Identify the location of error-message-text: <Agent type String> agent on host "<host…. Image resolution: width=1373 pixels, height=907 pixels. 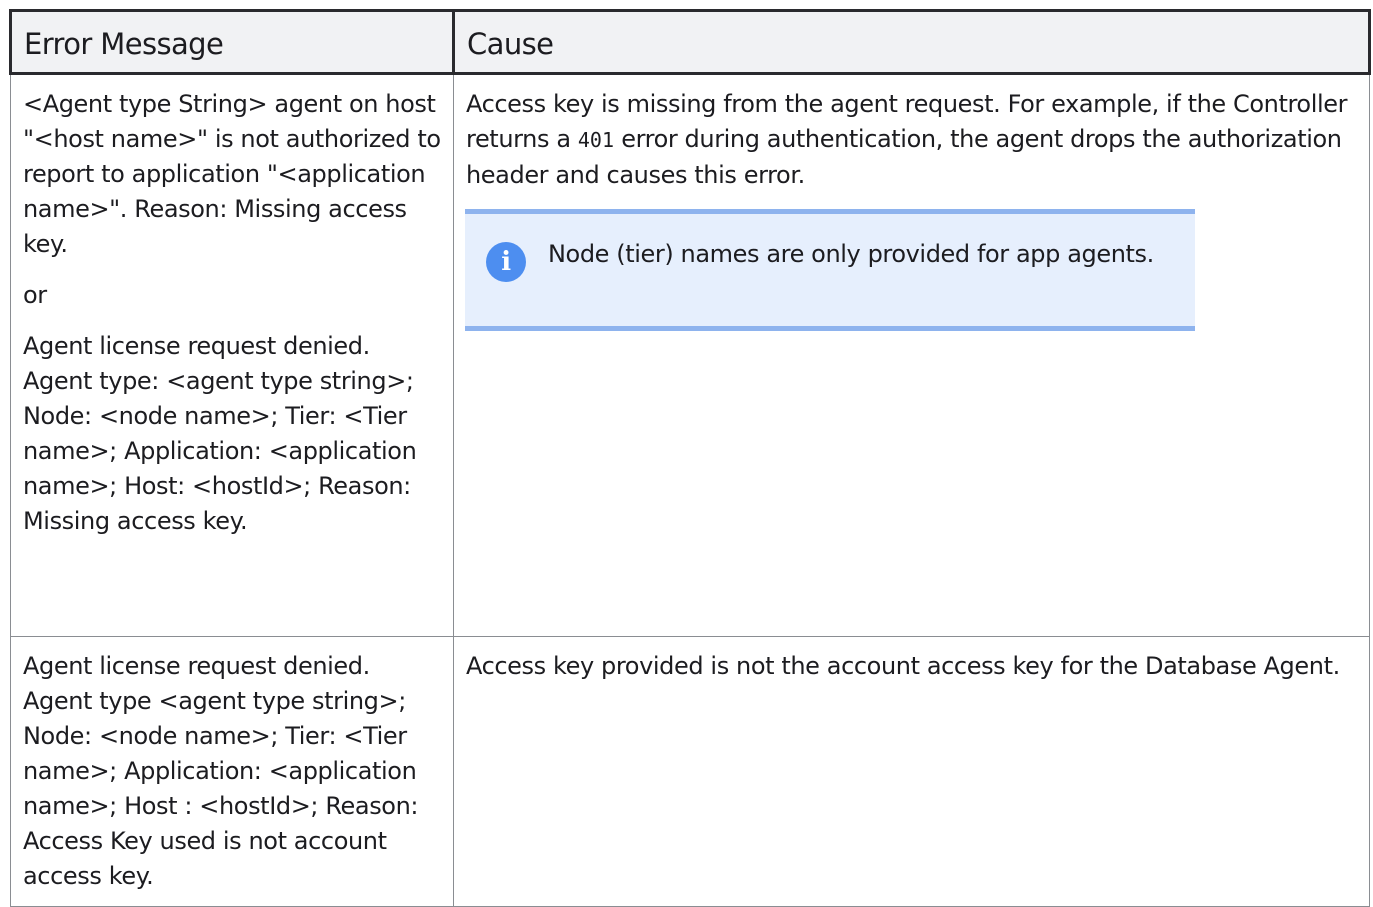
(232, 174).